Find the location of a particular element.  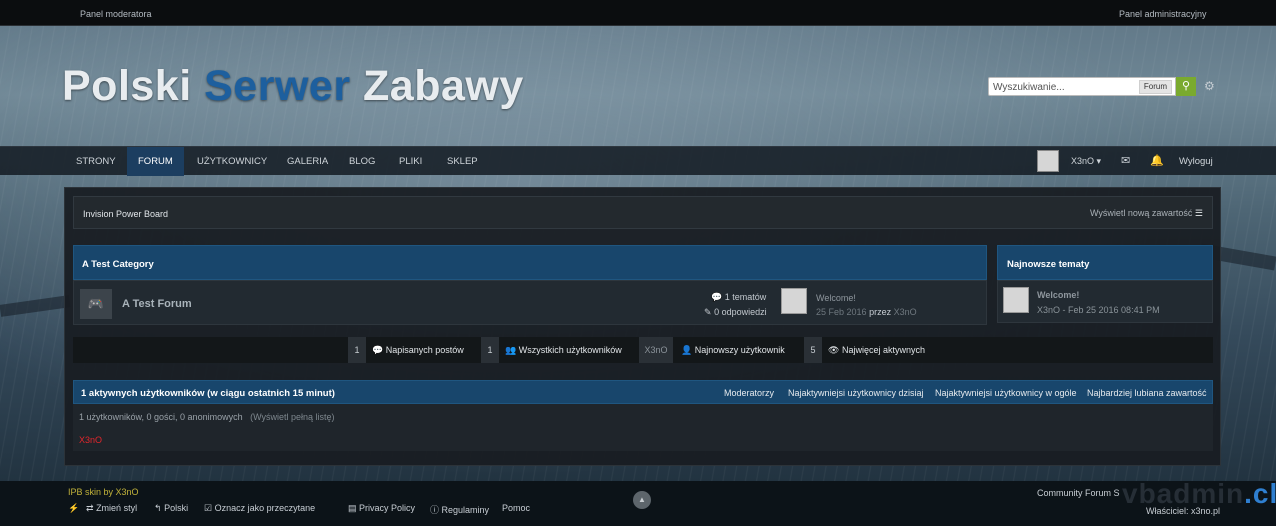

copyright-text: Community Forum S is located at coordinates (1078, 493).